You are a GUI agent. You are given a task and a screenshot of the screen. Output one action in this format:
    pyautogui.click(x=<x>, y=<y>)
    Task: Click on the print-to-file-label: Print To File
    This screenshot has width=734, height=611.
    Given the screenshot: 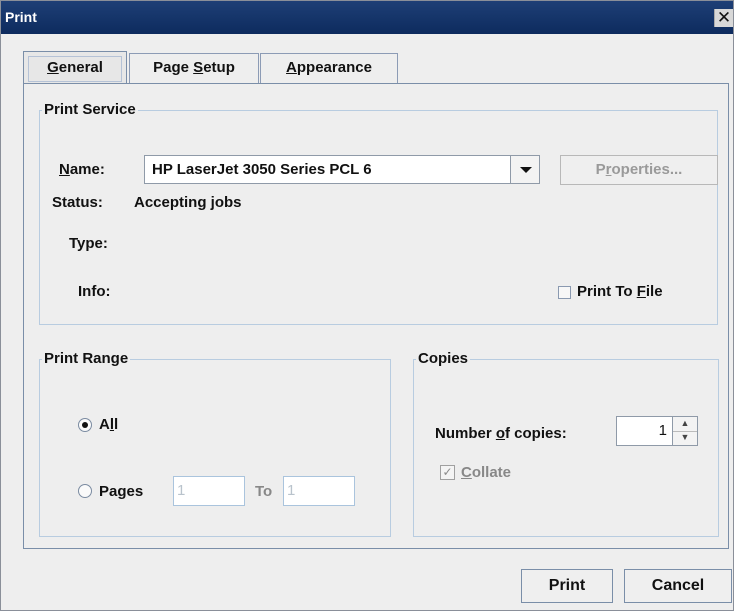 What is the action you would take?
    pyautogui.click(x=620, y=291)
    